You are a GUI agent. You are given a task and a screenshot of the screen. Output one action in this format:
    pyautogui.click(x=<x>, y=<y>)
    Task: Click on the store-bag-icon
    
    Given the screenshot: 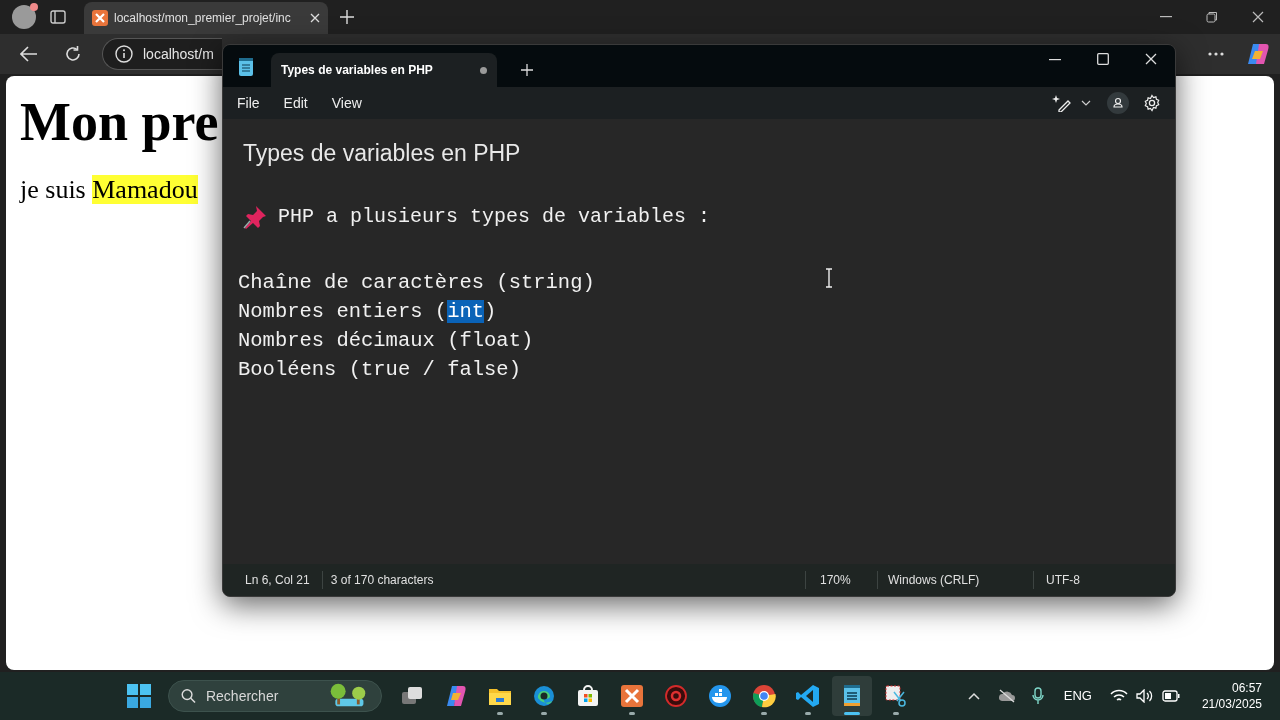 What is the action you would take?
    pyautogui.click(x=588, y=696)
    